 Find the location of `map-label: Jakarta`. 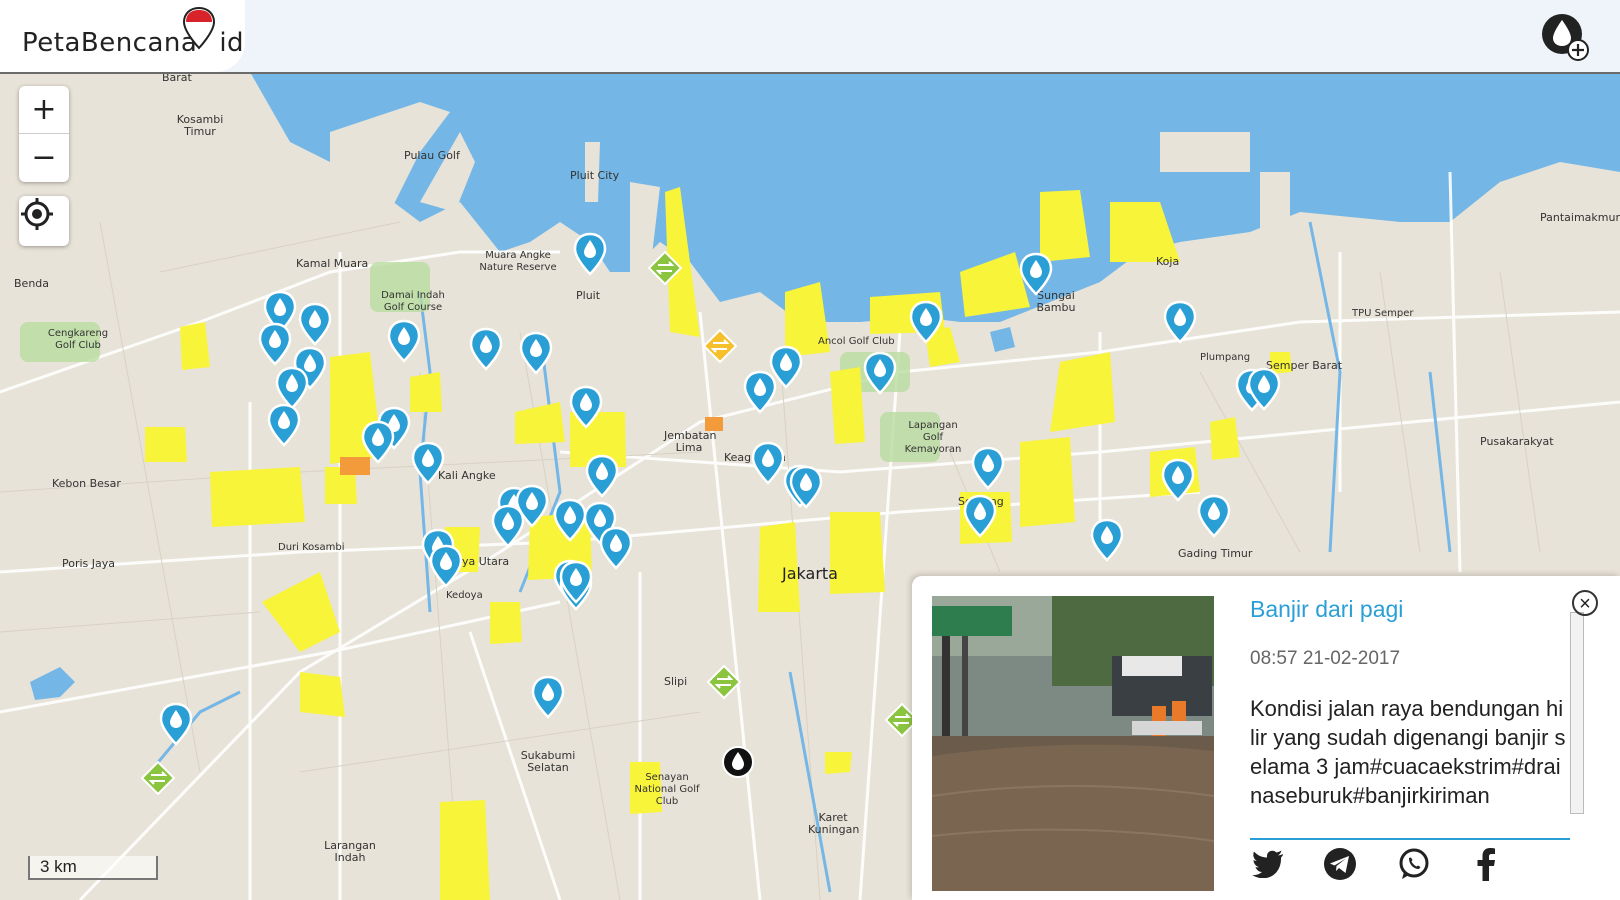

map-label: Jakarta is located at coordinates (810, 573).